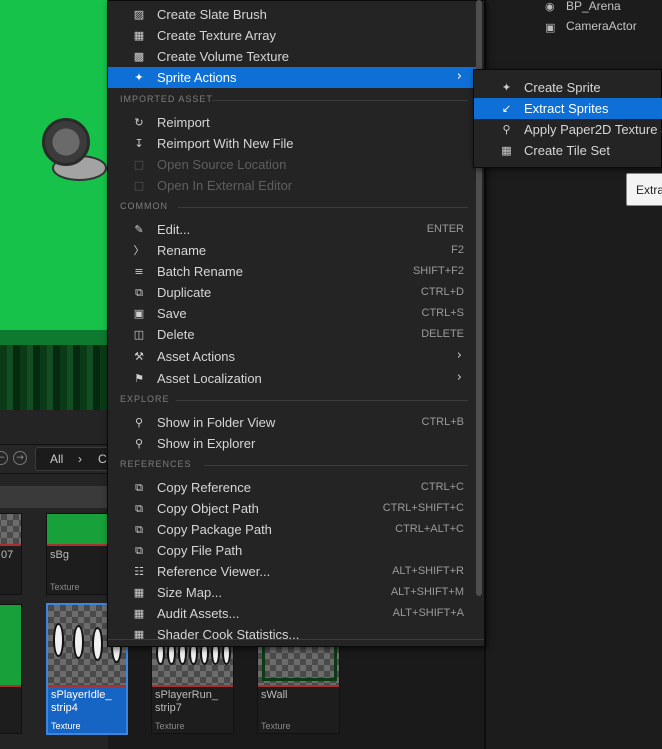 The image size is (662, 749). What do you see at coordinates (292, 613) in the screenshot?
I see `menu-item-audit-assets: ▦ Audit Assets... ALT+SHIFT+A` at bounding box center [292, 613].